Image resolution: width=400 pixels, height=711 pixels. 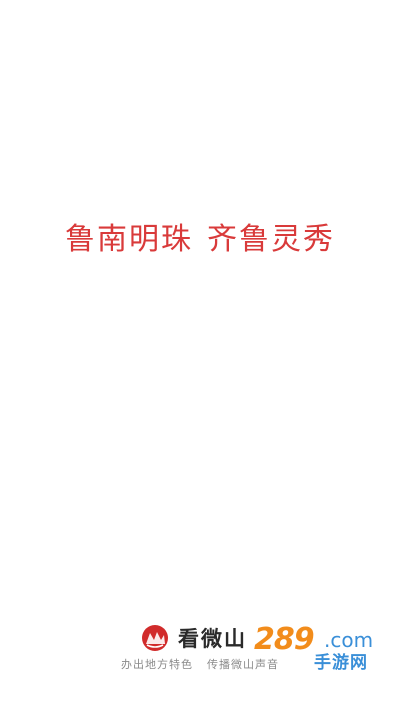 I want to click on watermark-site-name: 手游网, so click(x=341, y=663).